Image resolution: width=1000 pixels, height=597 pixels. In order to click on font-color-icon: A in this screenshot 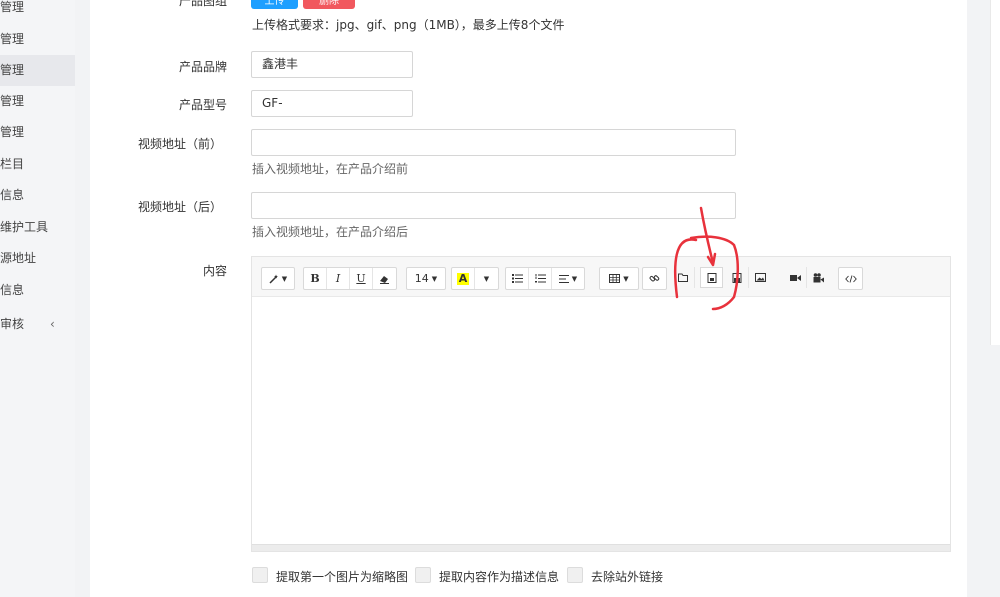, I will do `click(463, 278)`.